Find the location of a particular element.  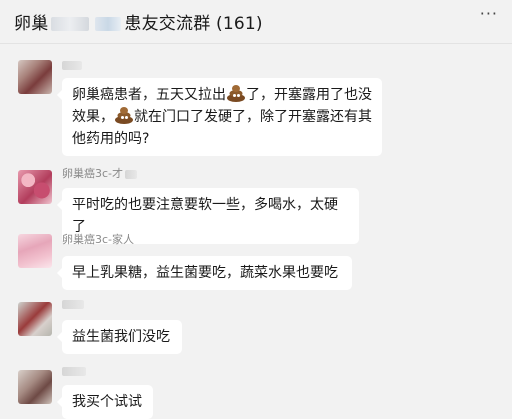

message-text: 益生菌我们没吃 is located at coordinates (121, 337).